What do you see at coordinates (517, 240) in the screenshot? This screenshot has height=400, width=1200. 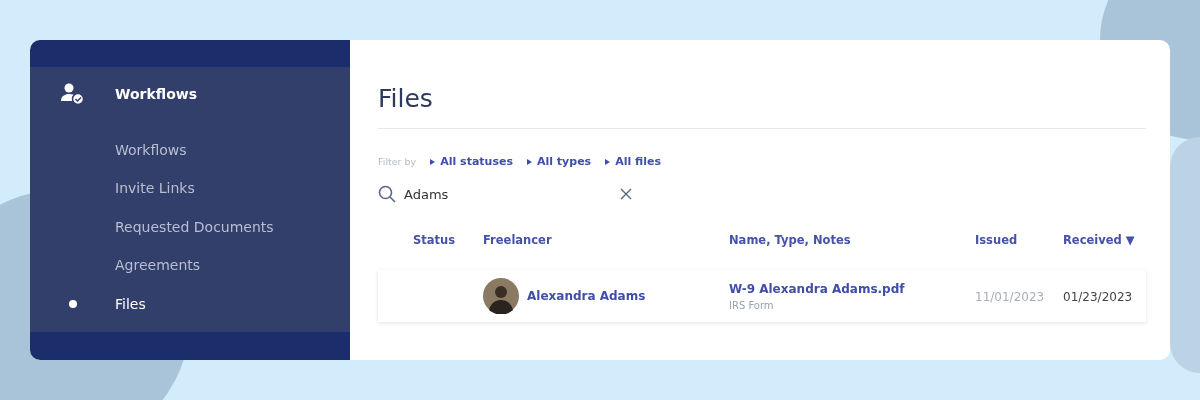 I see `column-header: Freelancer` at bounding box center [517, 240].